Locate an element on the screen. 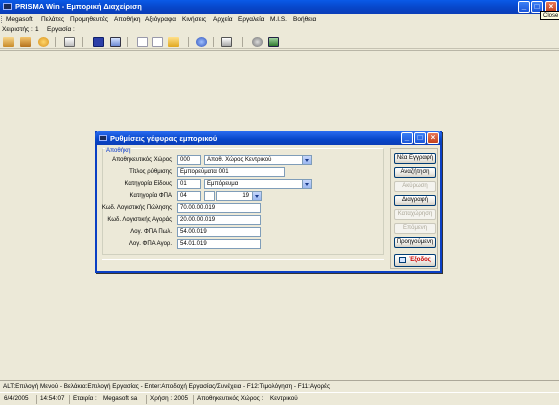  warehouse-code-field: 000 is located at coordinates (189, 160).